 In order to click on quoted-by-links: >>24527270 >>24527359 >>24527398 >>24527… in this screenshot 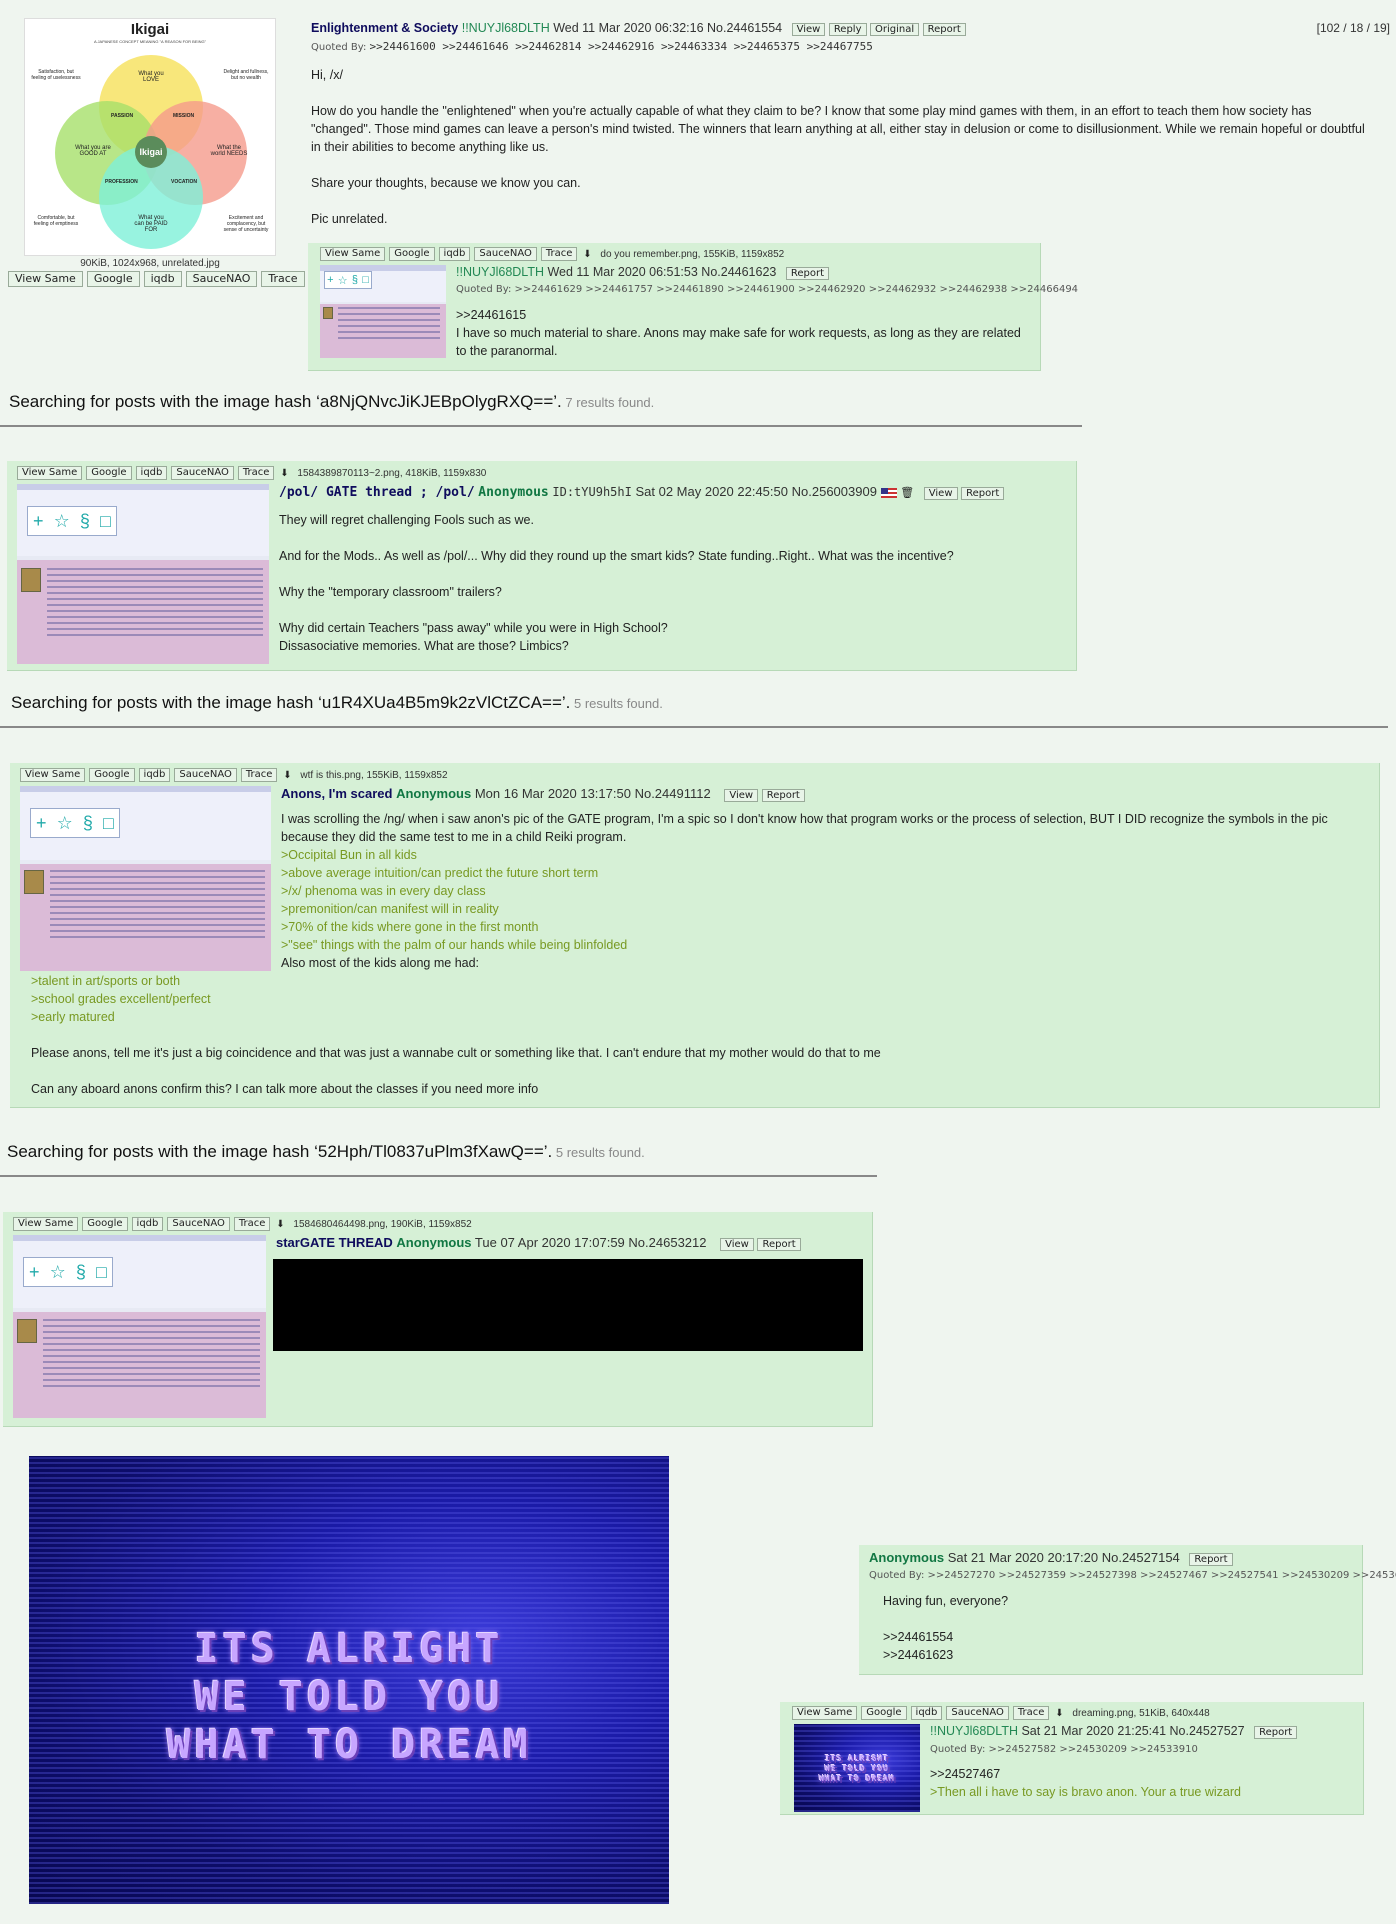, I will do `click(1162, 1575)`.